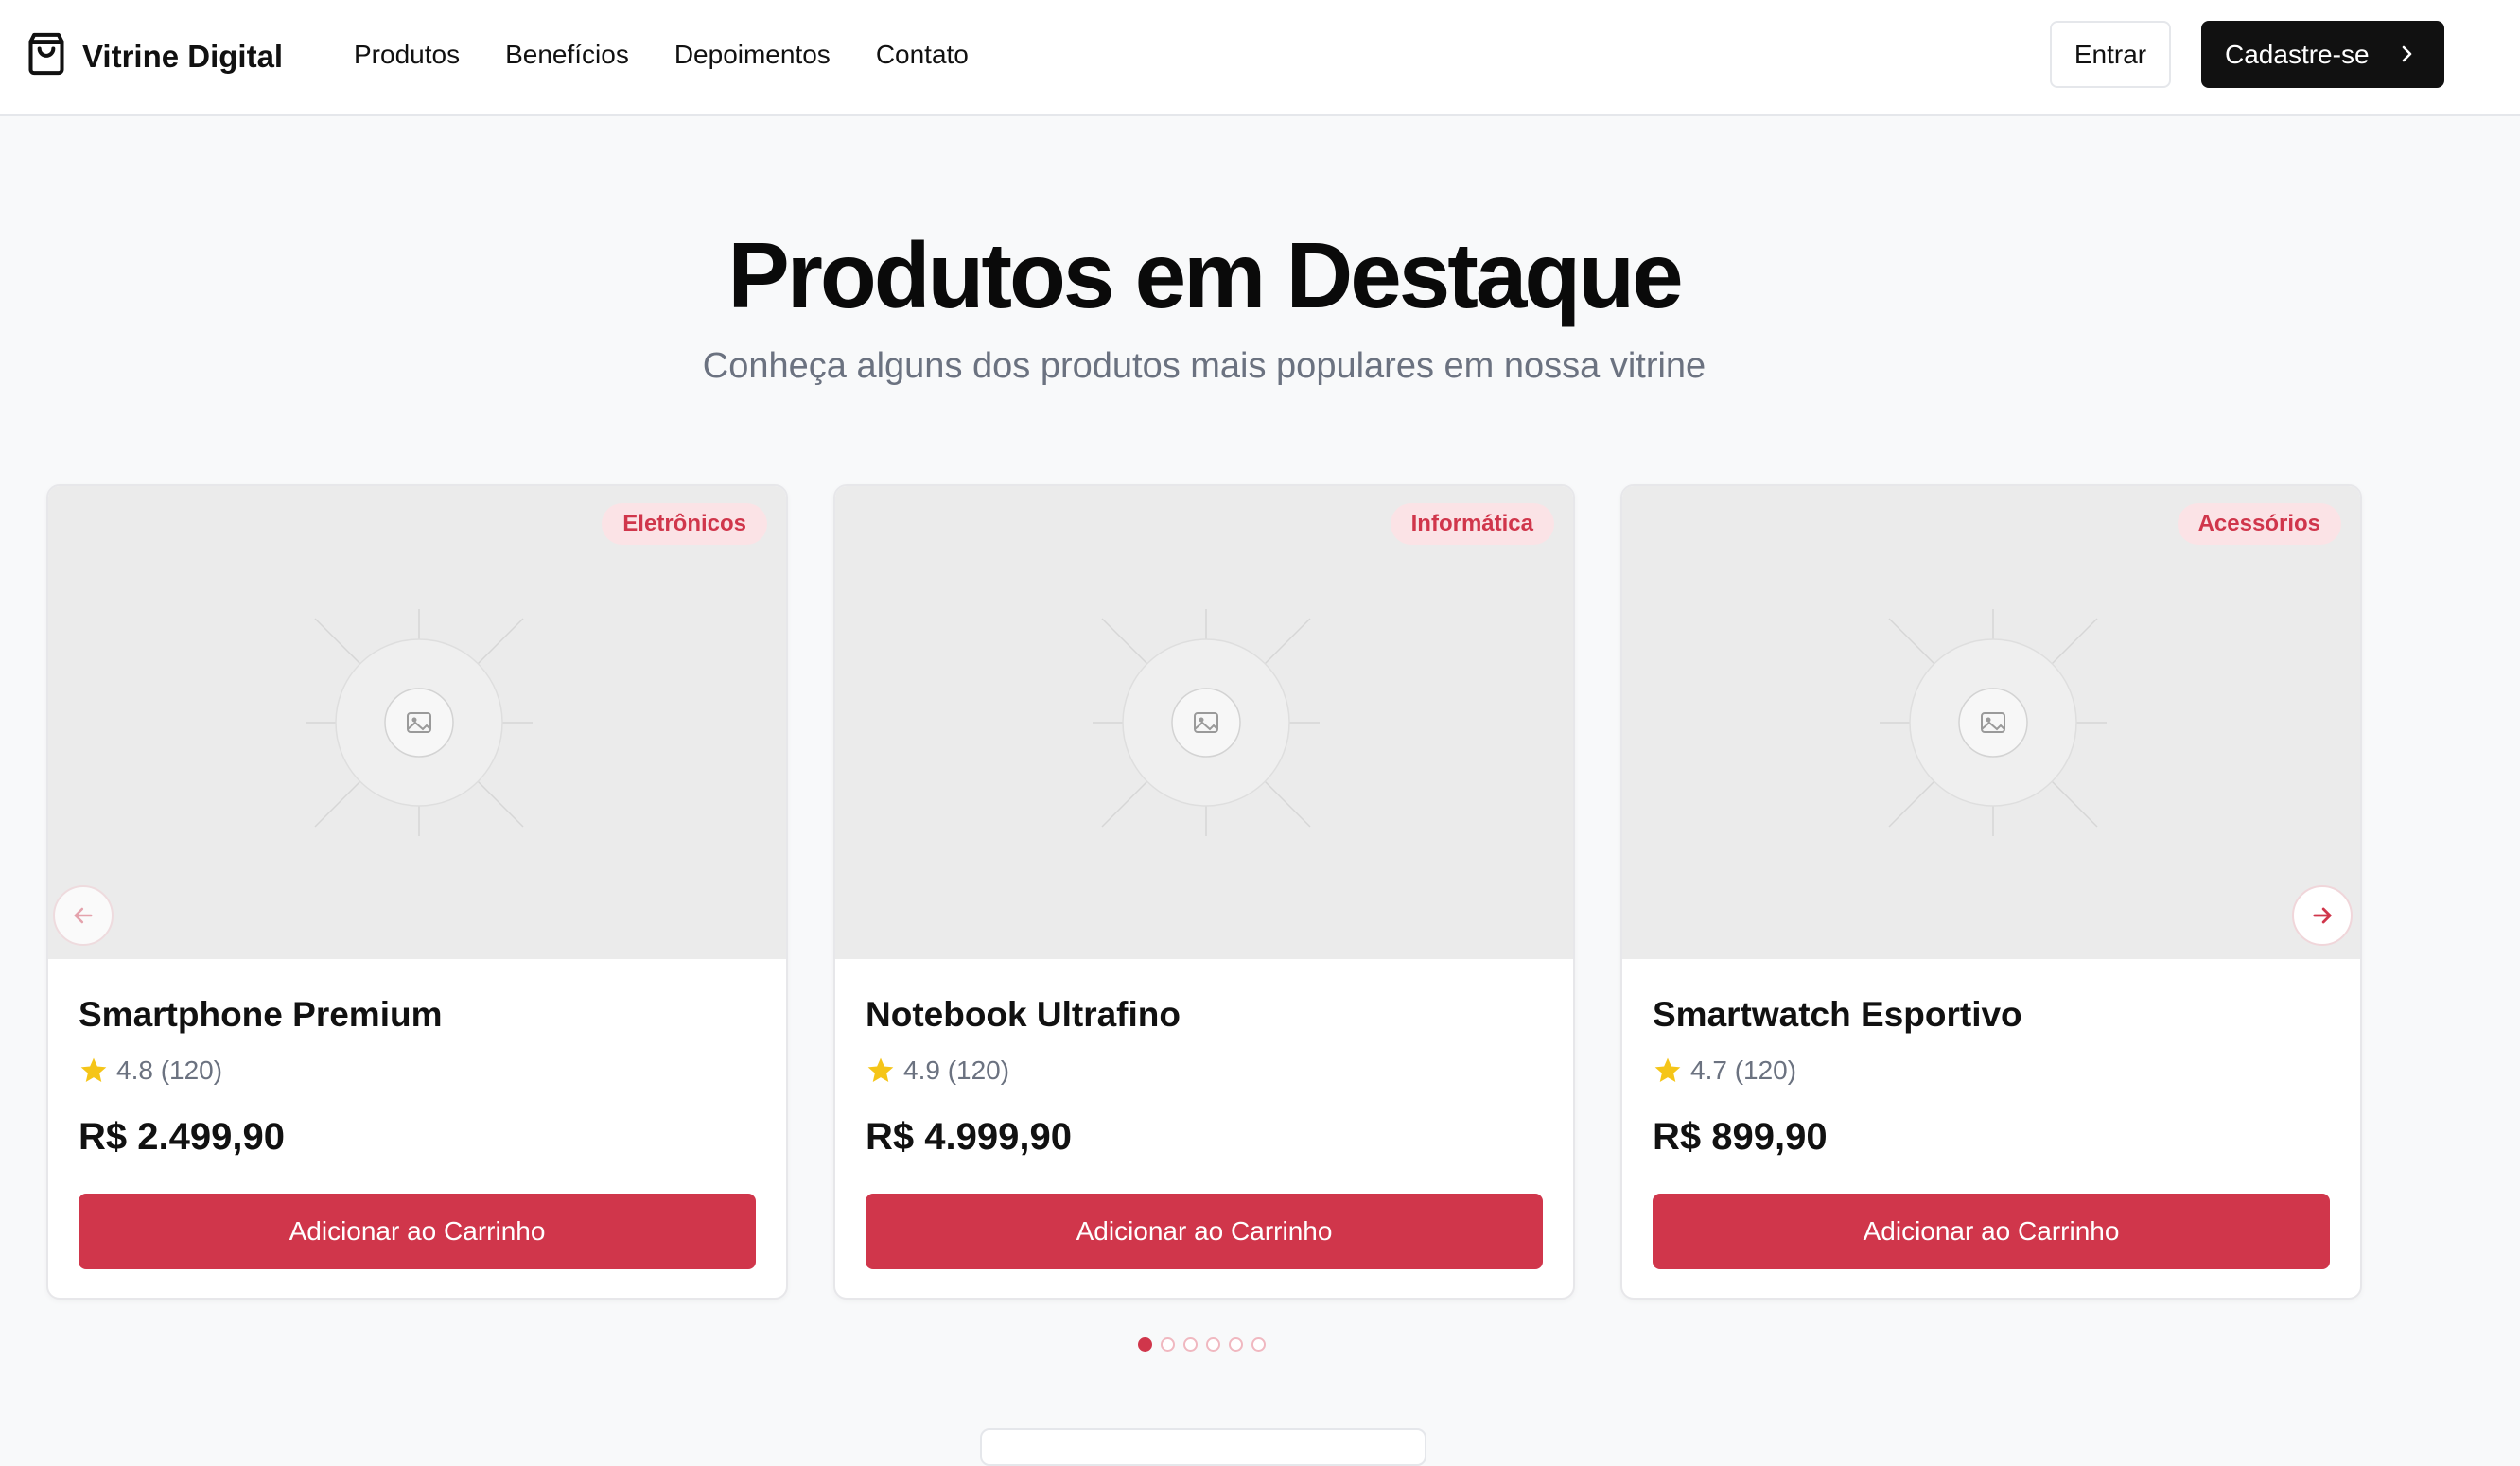 The image size is (2520, 1466). I want to click on arrow-right-icon, so click(2322, 915).